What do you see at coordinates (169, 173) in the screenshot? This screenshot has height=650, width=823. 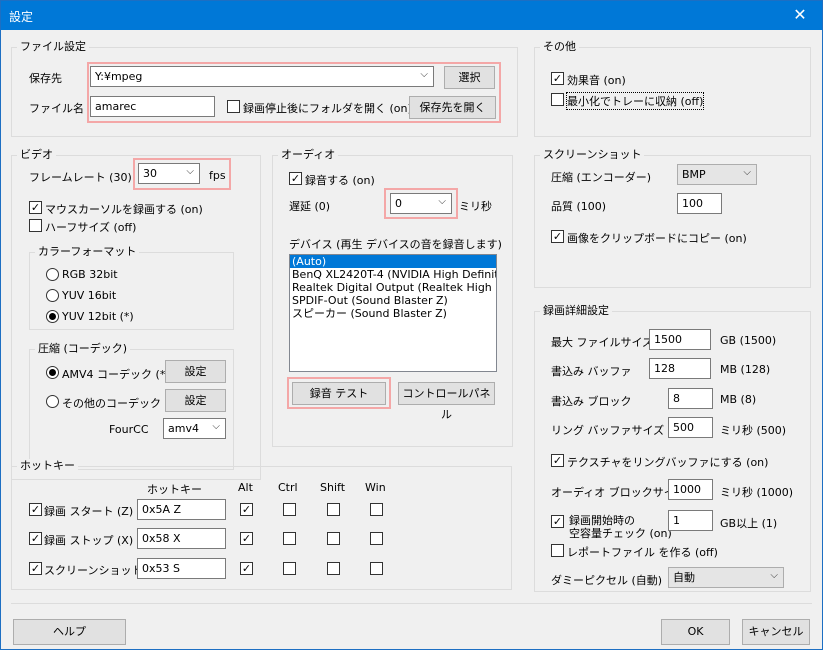 I see `framerate-select: 30 ⌵` at bounding box center [169, 173].